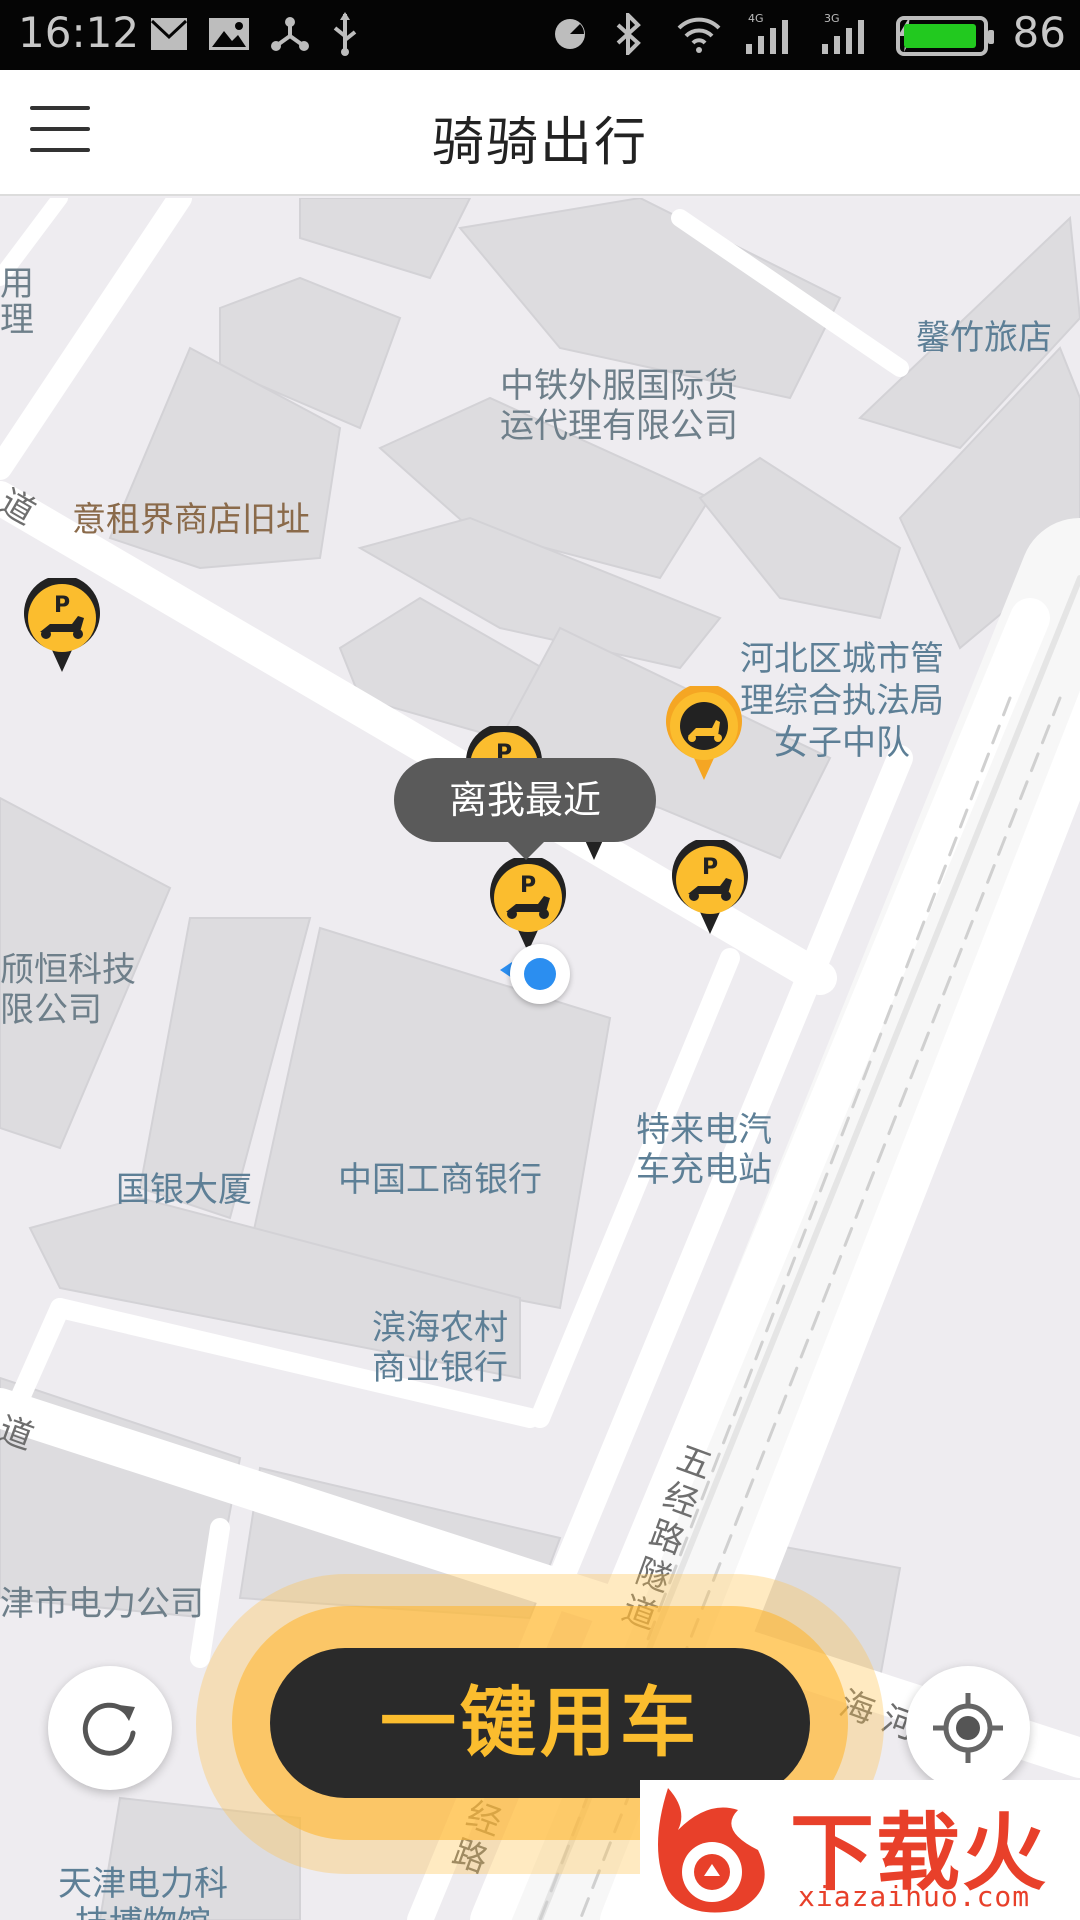 This screenshot has height=1920, width=1080. Describe the element at coordinates (290, 34) in the screenshot. I see `share-icon` at that location.